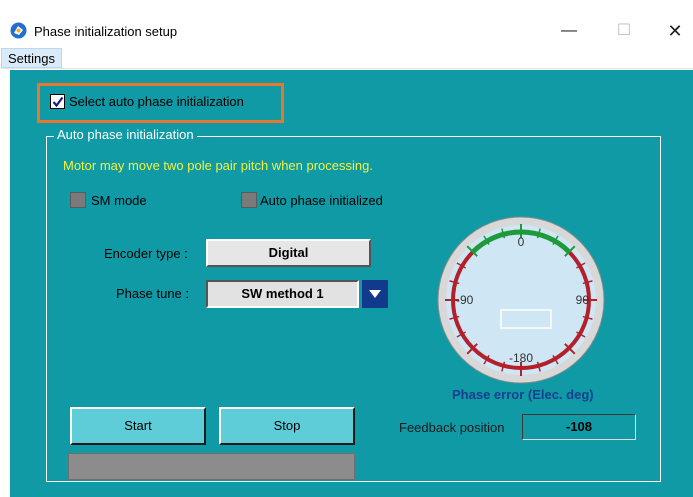 The height and width of the screenshot is (497, 693). I want to click on window-title: Phase initialization setup, so click(106, 31).